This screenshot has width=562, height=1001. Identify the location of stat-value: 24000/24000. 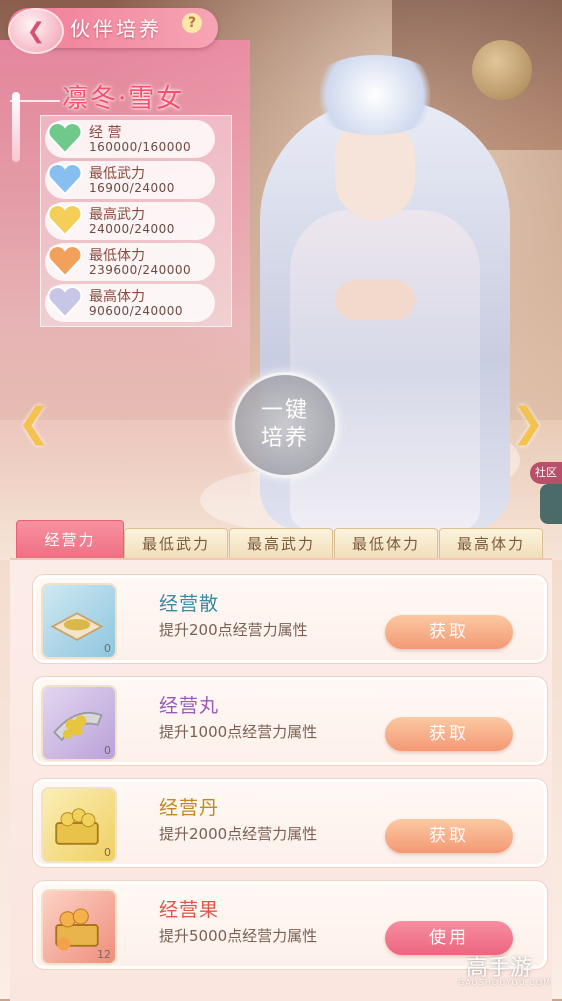
(132, 229).